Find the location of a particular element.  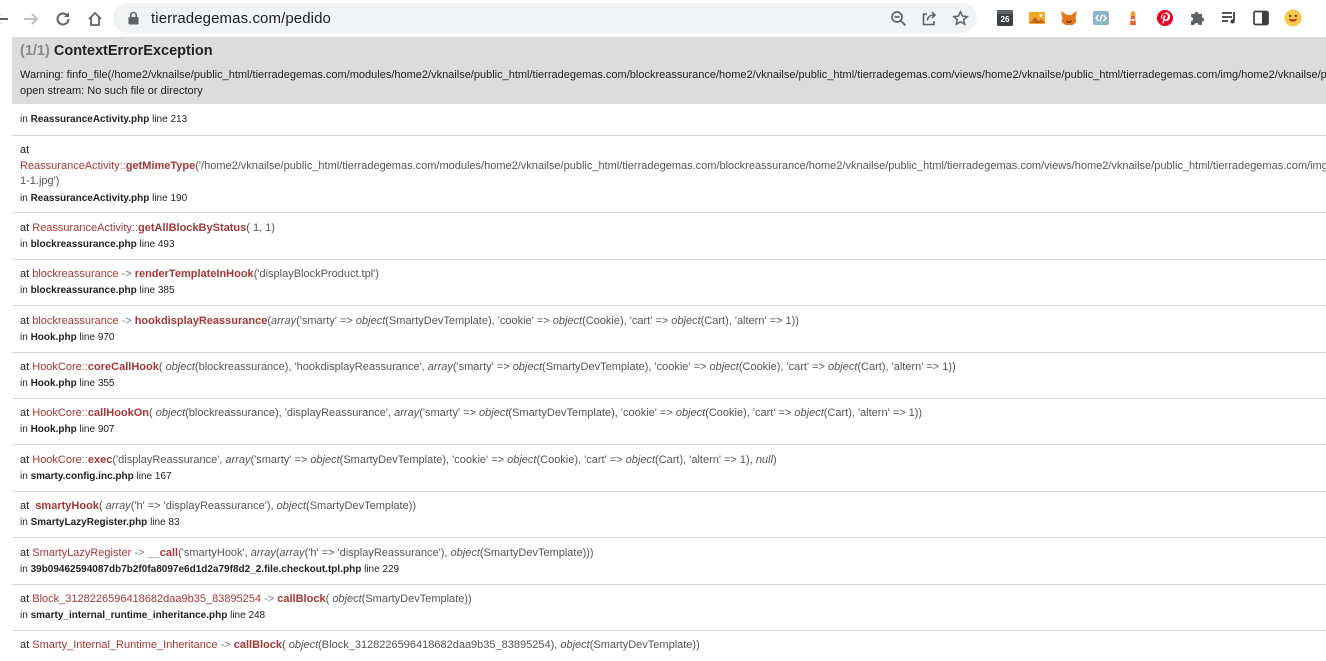

pinterest-icon is located at coordinates (1165, 18).